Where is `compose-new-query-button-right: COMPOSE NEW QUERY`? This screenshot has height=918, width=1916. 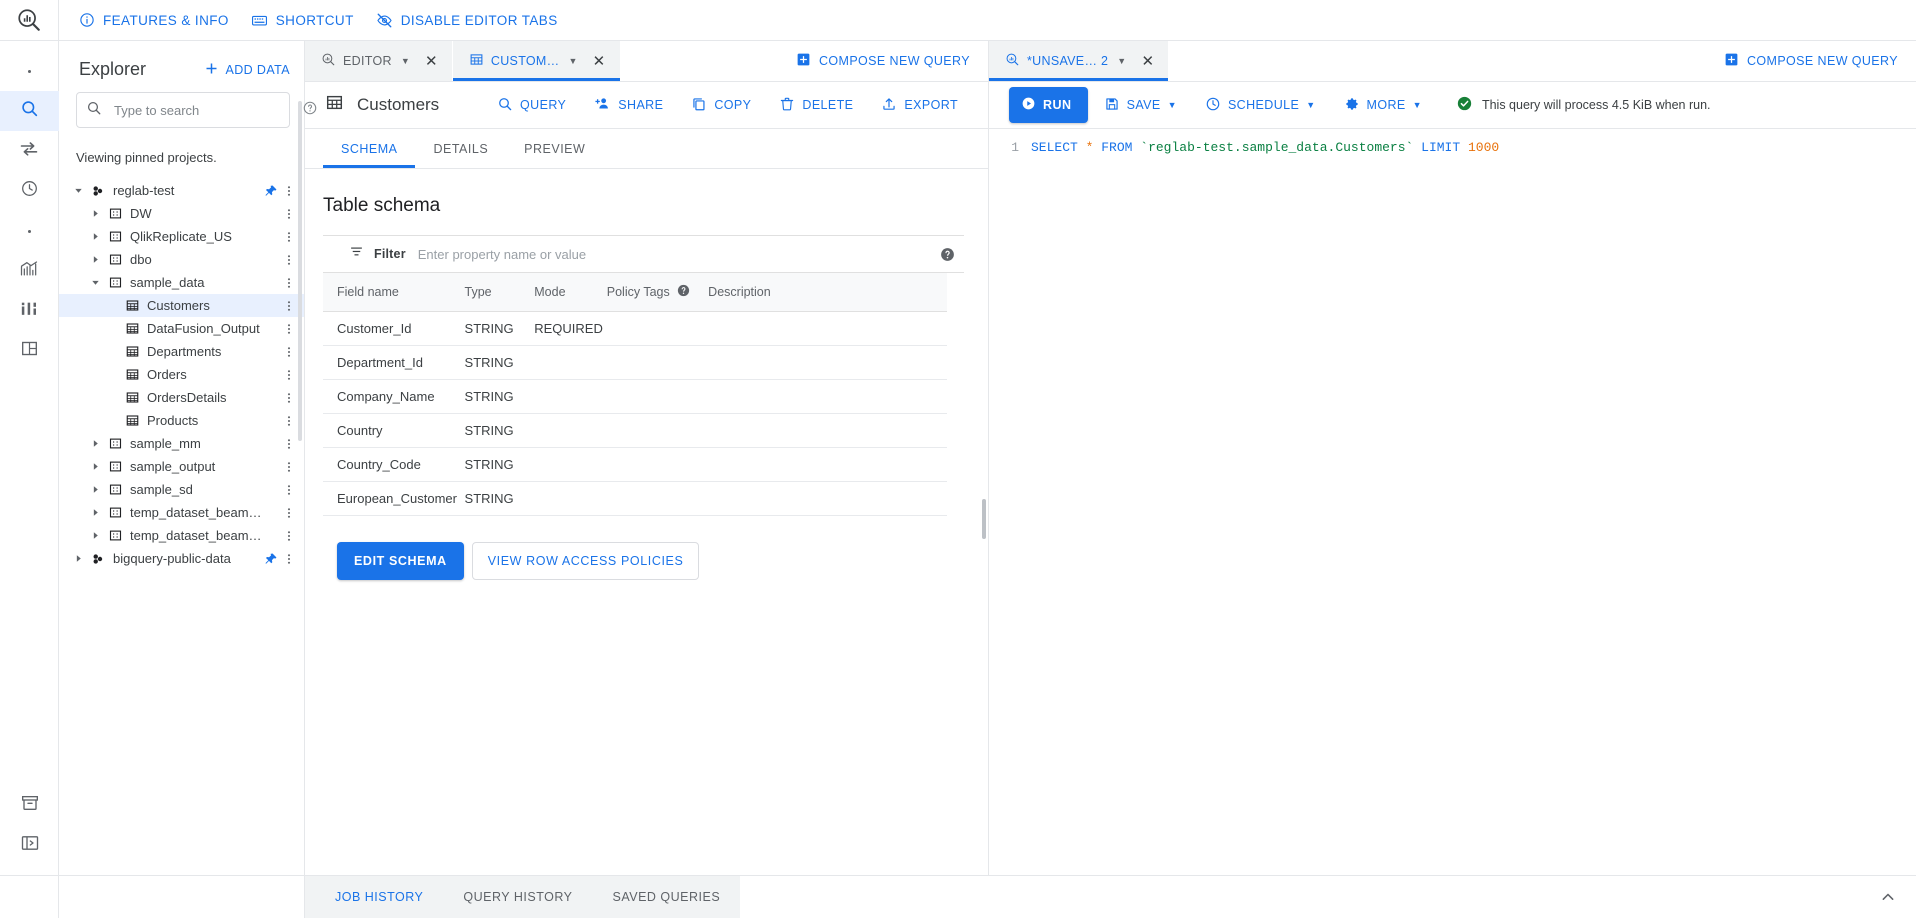
compose-new-query-button-right: COMPOSE NEW QUERY is located at coordinates (1811, 61).